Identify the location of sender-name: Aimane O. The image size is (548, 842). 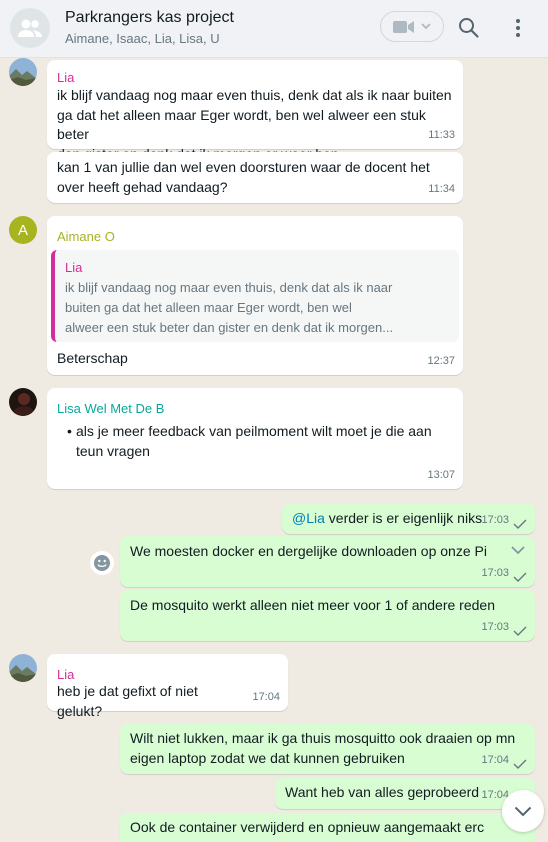
(86, 236).